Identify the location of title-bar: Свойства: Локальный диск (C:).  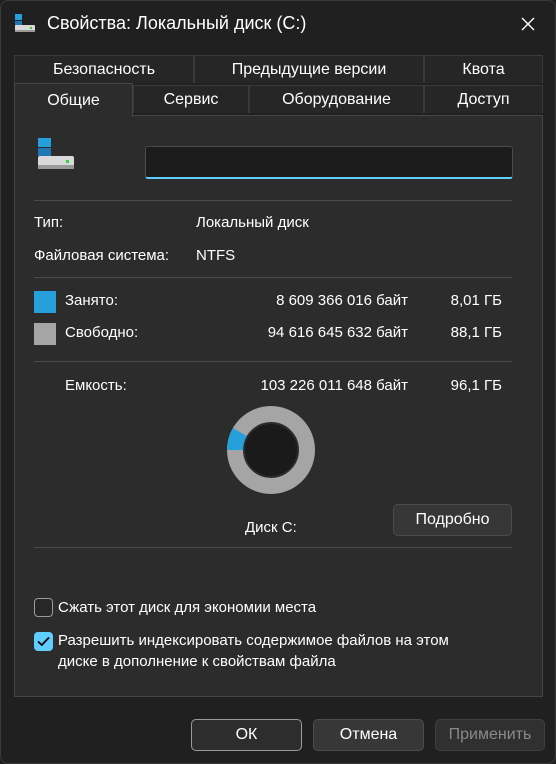
(278, 24).